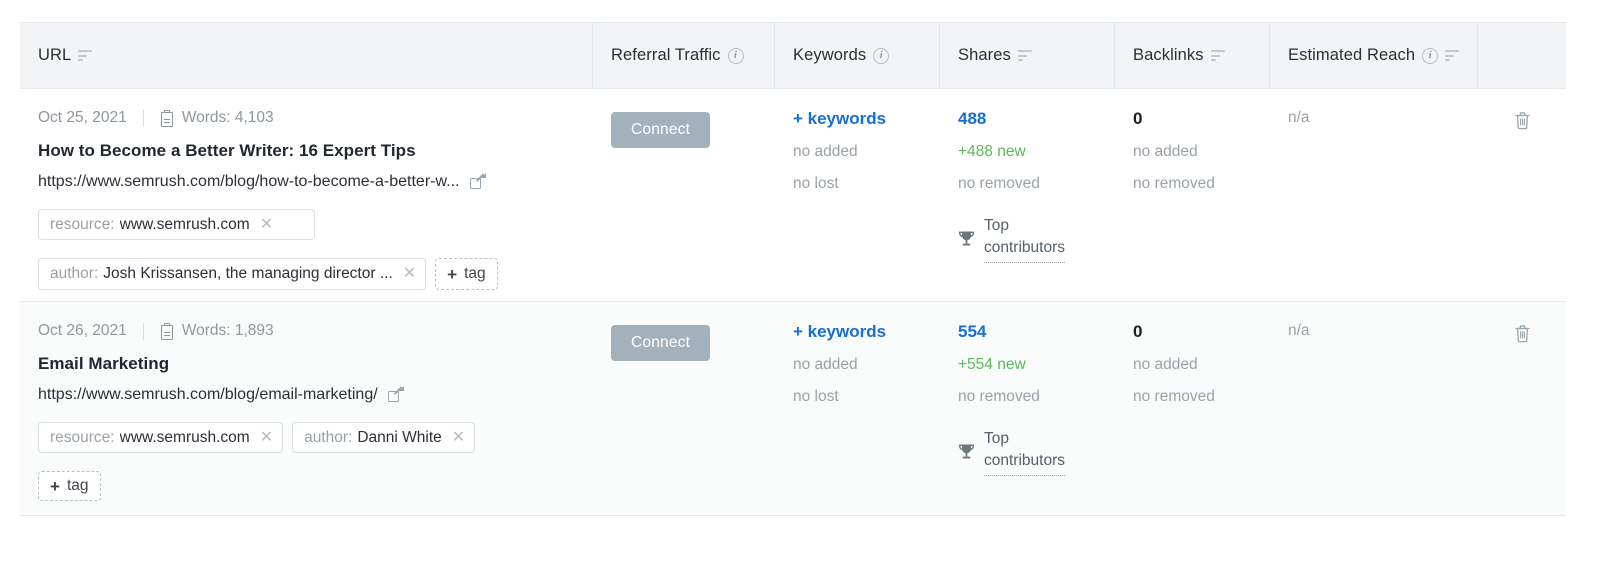 The height and width of the screenshot is (570, 1600). Describe the element at coordinates (399, 437) in the screenshot. I see `tag-value: Danni White` at that location.